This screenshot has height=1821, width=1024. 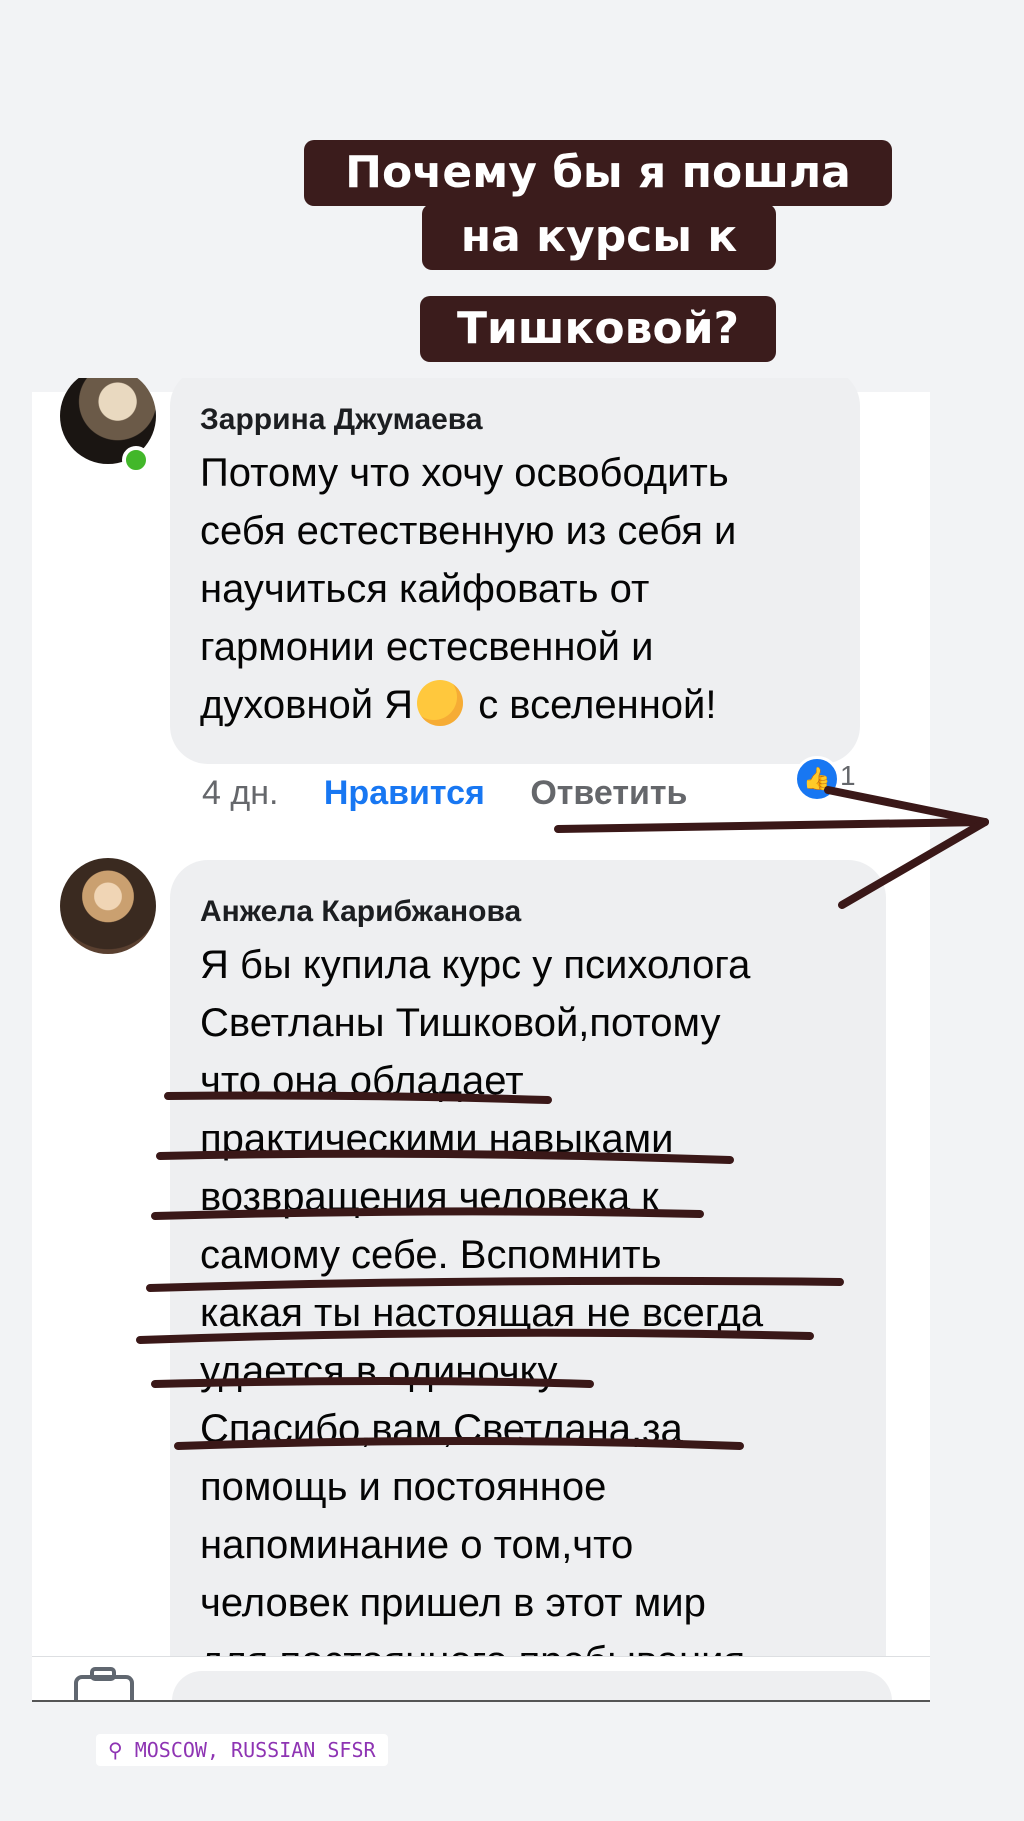 I want to click on location-label: MOSCOW, RUSSIAN SFSR, so click(x=255, y=1750).